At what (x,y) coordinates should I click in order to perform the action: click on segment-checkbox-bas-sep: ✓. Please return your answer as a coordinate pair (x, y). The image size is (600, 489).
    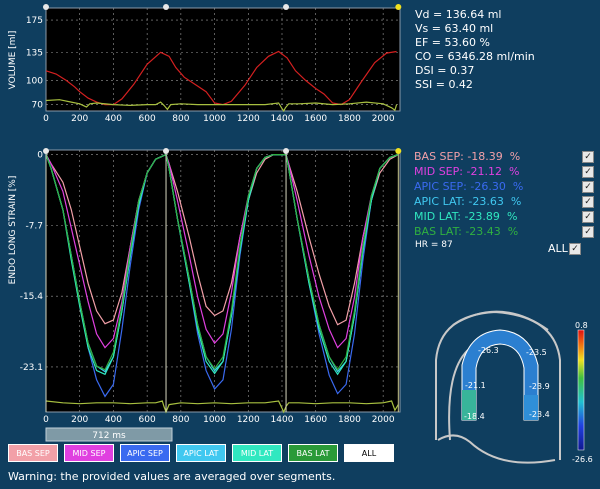
    Looking at the image, I should click on (588, 157).